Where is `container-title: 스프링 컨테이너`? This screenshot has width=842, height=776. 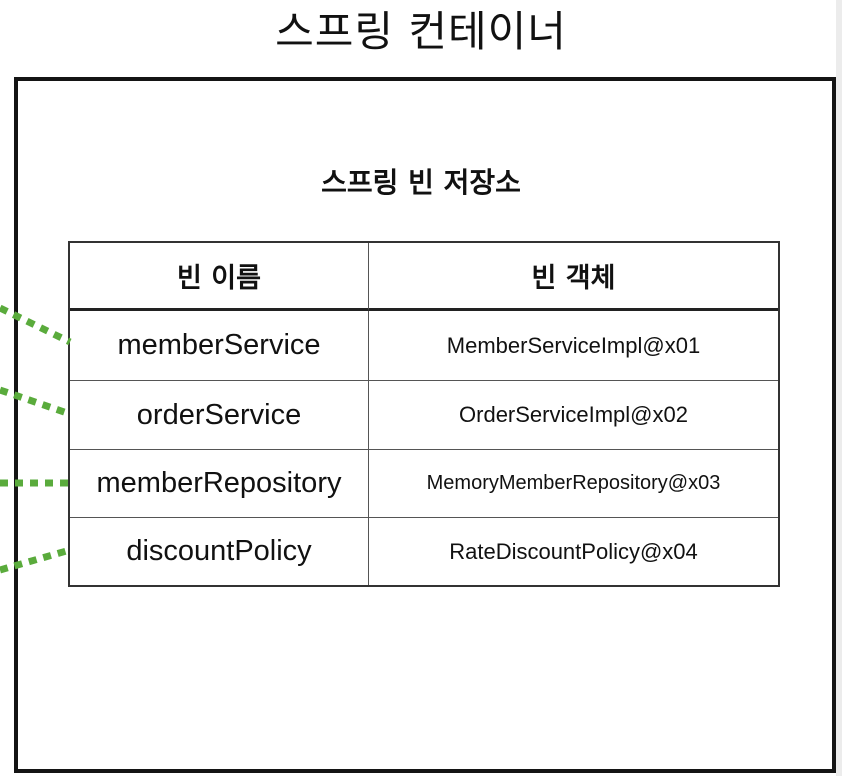 container-title: 스프링 컨테이너 is located at coordinates (421, 31).